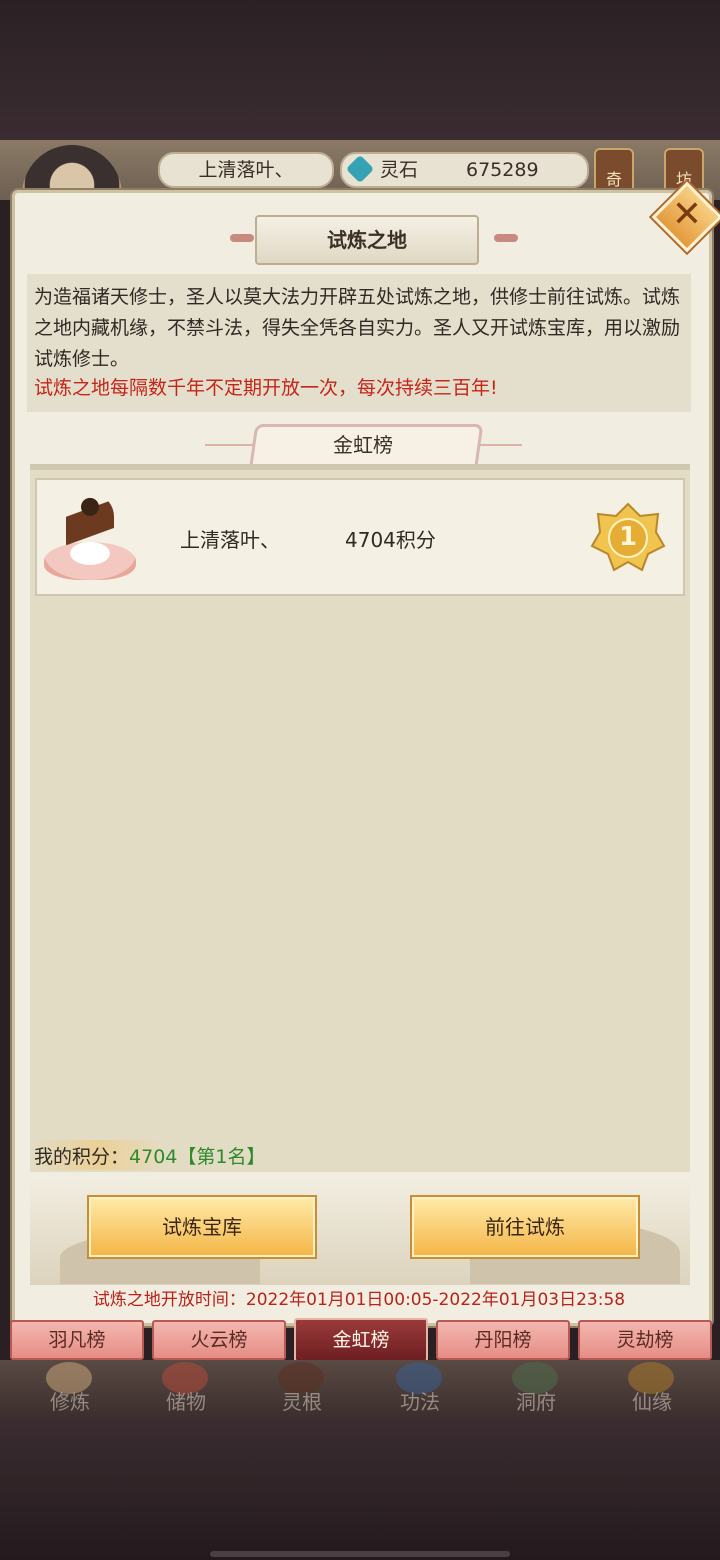 Image resolution: width=720 pixels, height=1560 pixels. Describe the element at coordinates (70, 1390) in the screenshot. I see `nav-cultivate: 修炼` at that location.